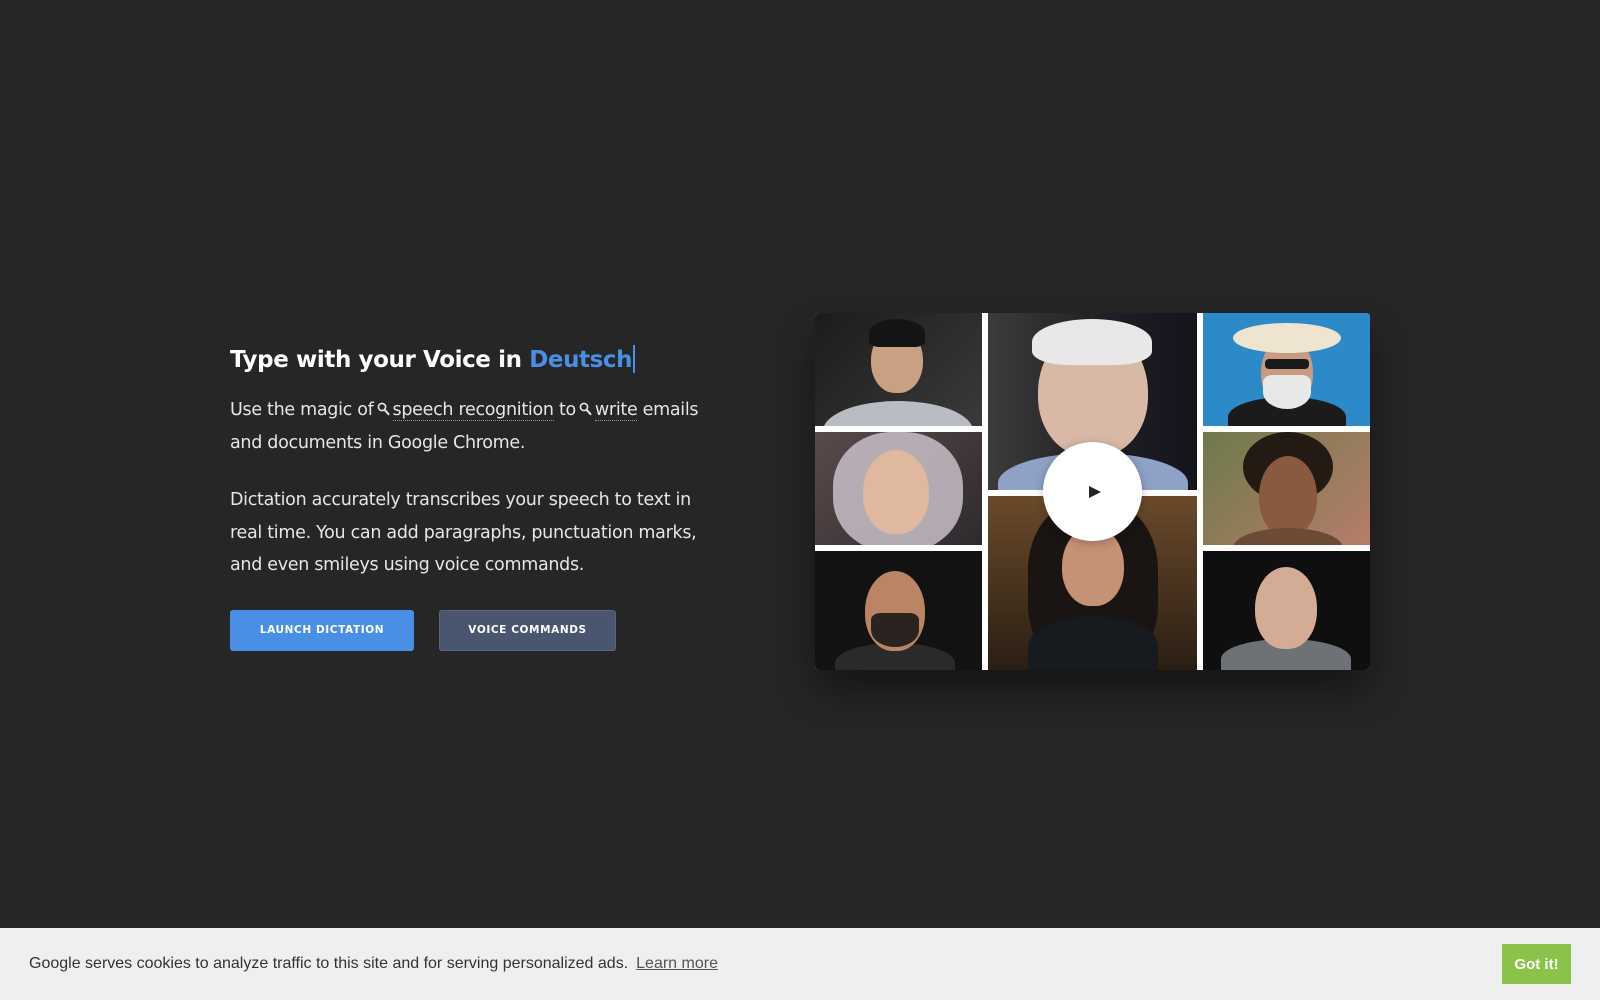  I want to click on voice-commands-button: VOICE COMMANDS, so click(527, 630).